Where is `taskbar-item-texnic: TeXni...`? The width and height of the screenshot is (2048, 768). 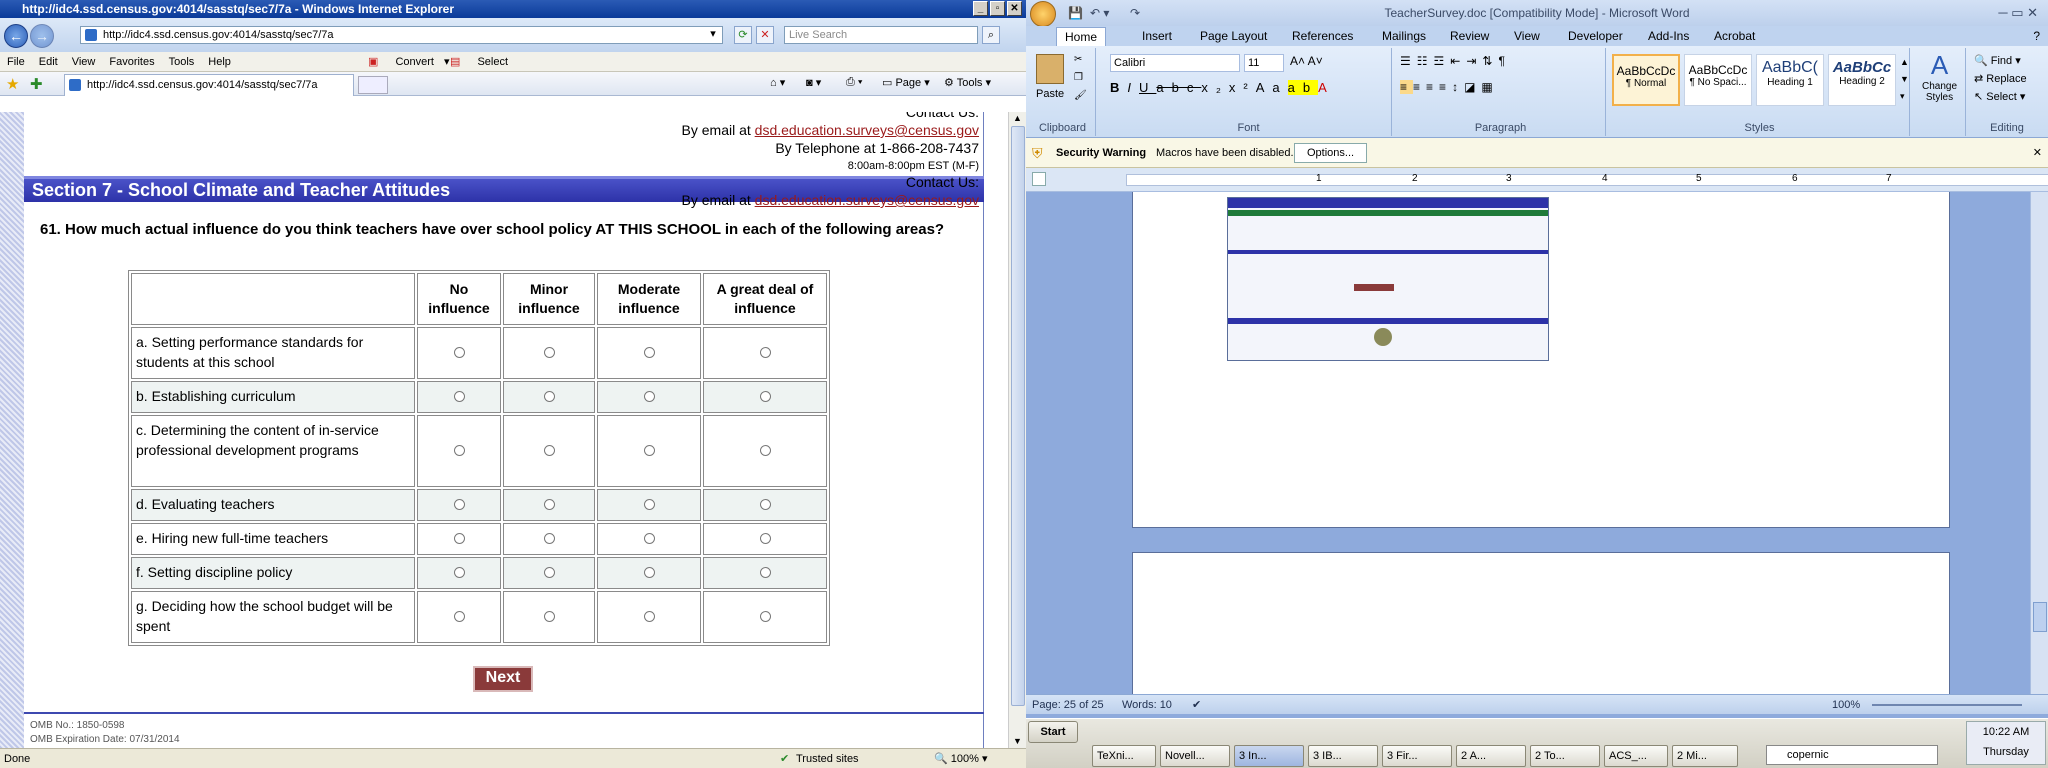
taskbar-item-texnic: TeXni... is located at coordinates (1124, 756).